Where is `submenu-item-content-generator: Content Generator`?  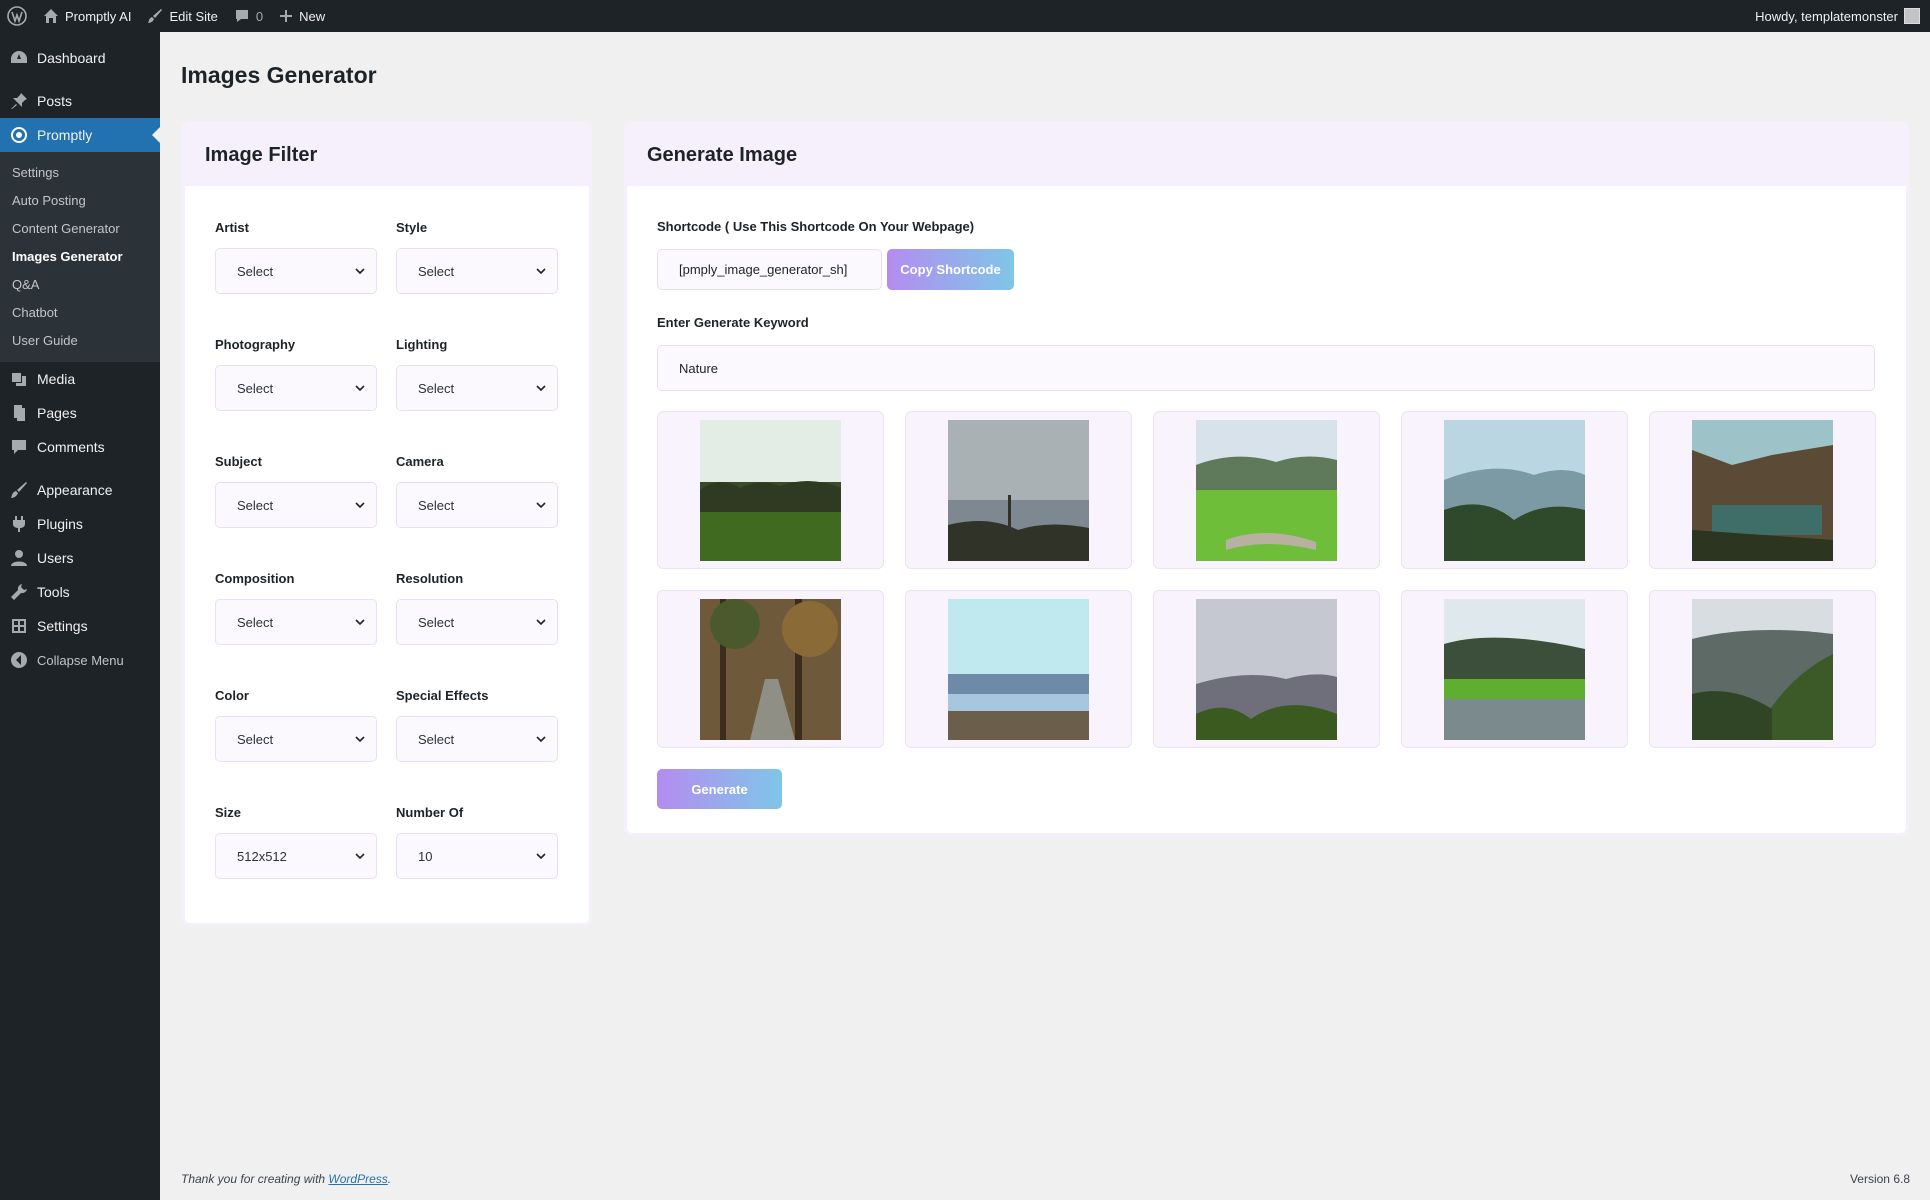 submenu-item-content-generator: Content Generator is located at coordinates (80, 228).